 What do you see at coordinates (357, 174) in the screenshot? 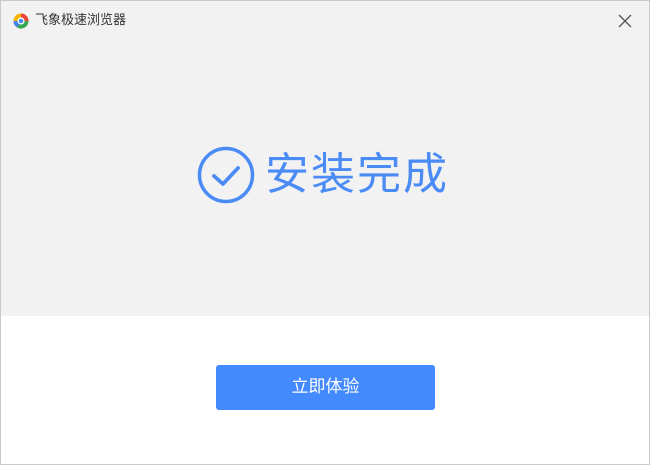
I see `install-complete-text: 安装完成` at bounding box center [357, 174].